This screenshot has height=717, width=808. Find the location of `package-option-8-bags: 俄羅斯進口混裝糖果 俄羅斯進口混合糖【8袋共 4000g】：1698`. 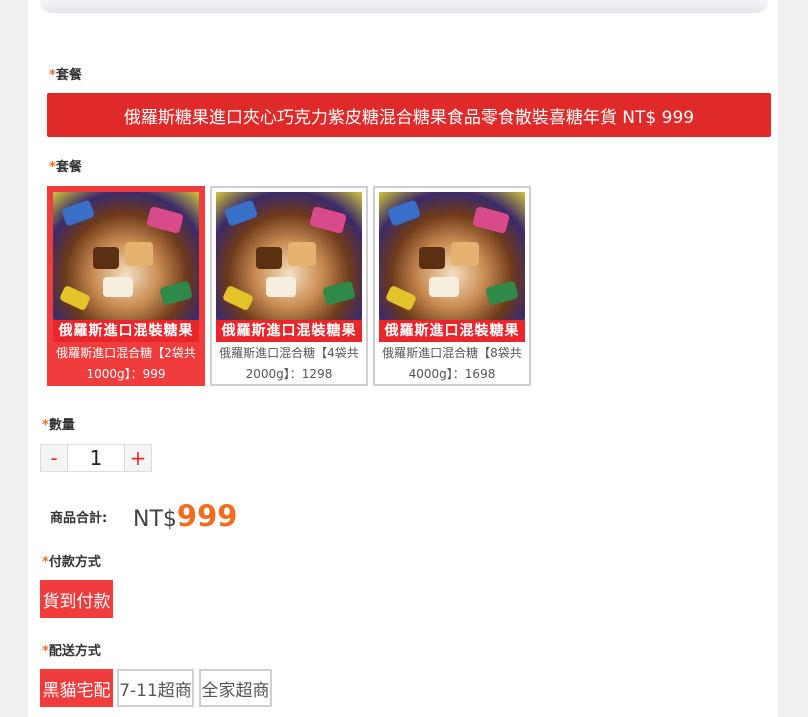

package-option-8-bags: 俄羅斯進口混裝糖果 俄羅斯進口混合糖【8袋共 4000g】：1698 is located at coordinates (452, 286).